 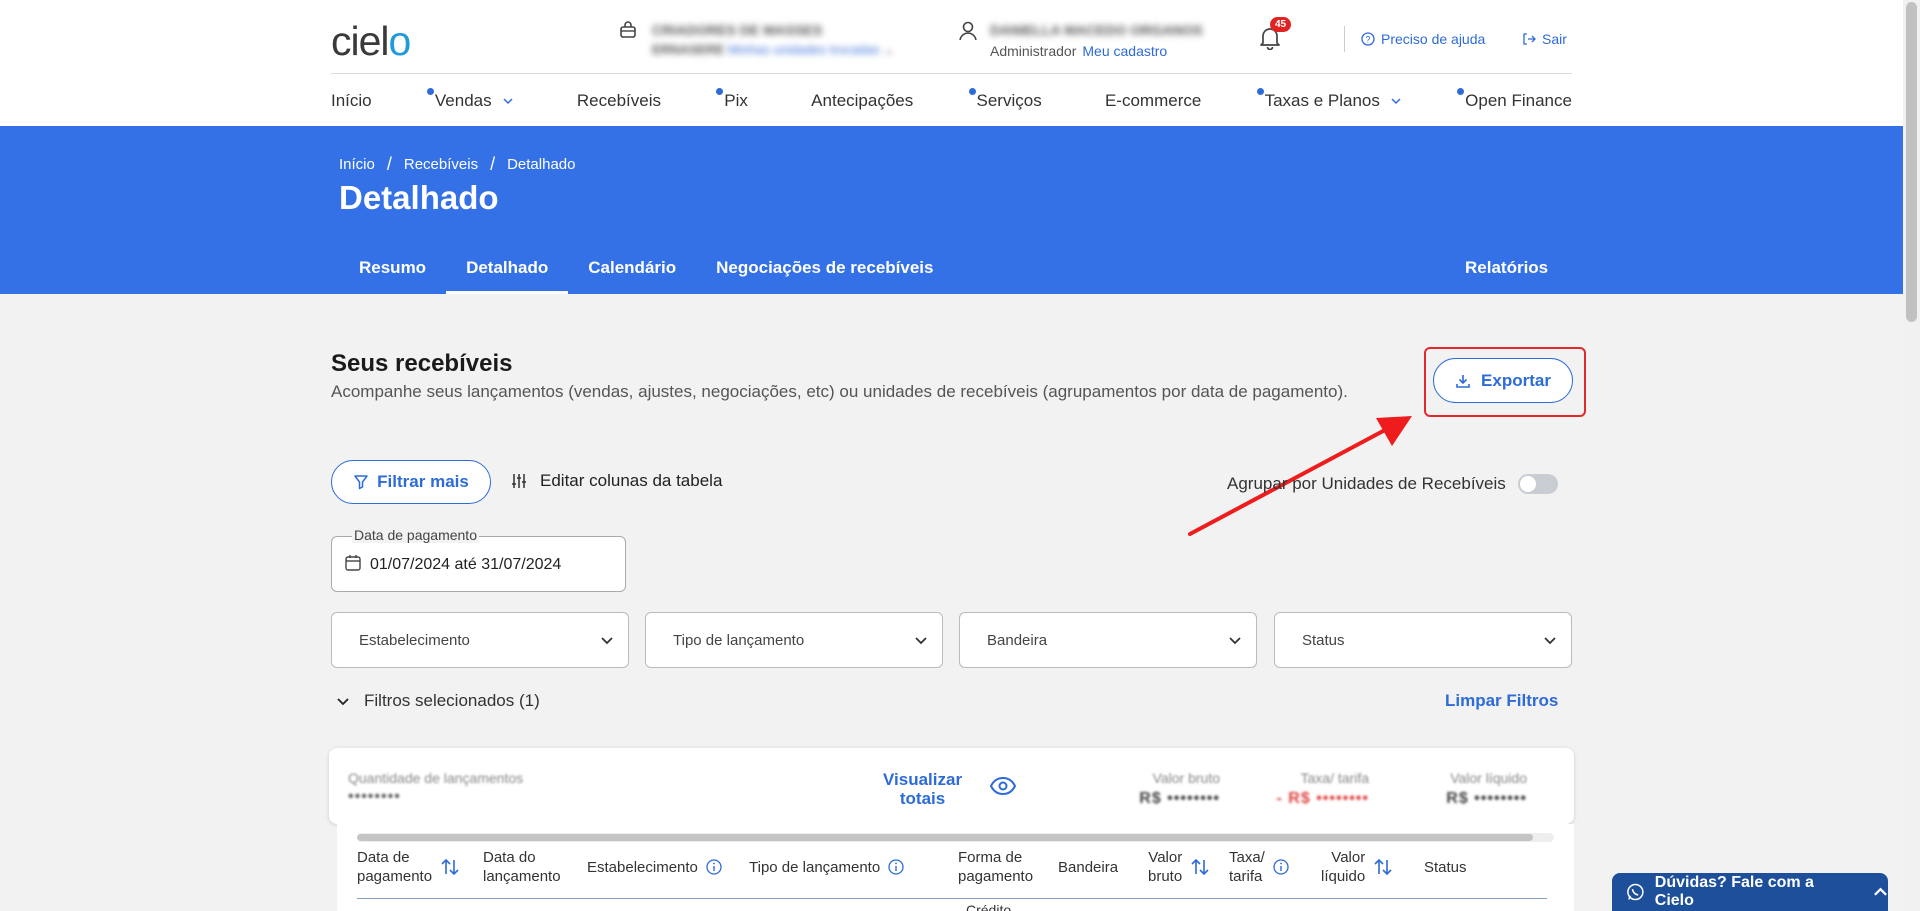 What do you see at coordinates (374, 796) in the screenshot?
I see `qty-value: ••••••••` at bounding box center [374, 796].